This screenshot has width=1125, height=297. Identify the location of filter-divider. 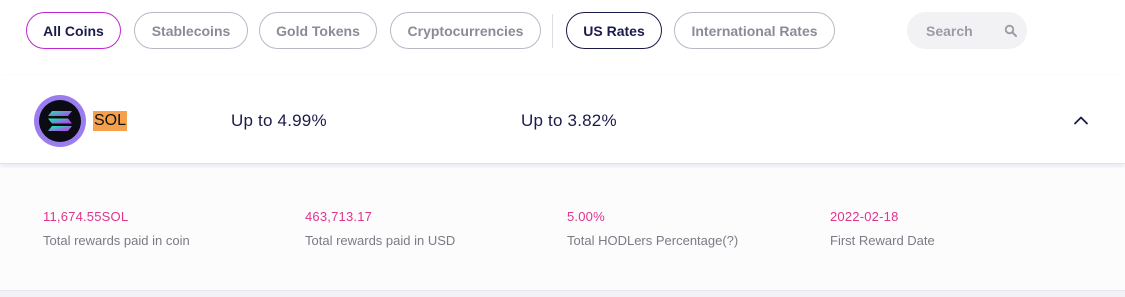
(552, 31).